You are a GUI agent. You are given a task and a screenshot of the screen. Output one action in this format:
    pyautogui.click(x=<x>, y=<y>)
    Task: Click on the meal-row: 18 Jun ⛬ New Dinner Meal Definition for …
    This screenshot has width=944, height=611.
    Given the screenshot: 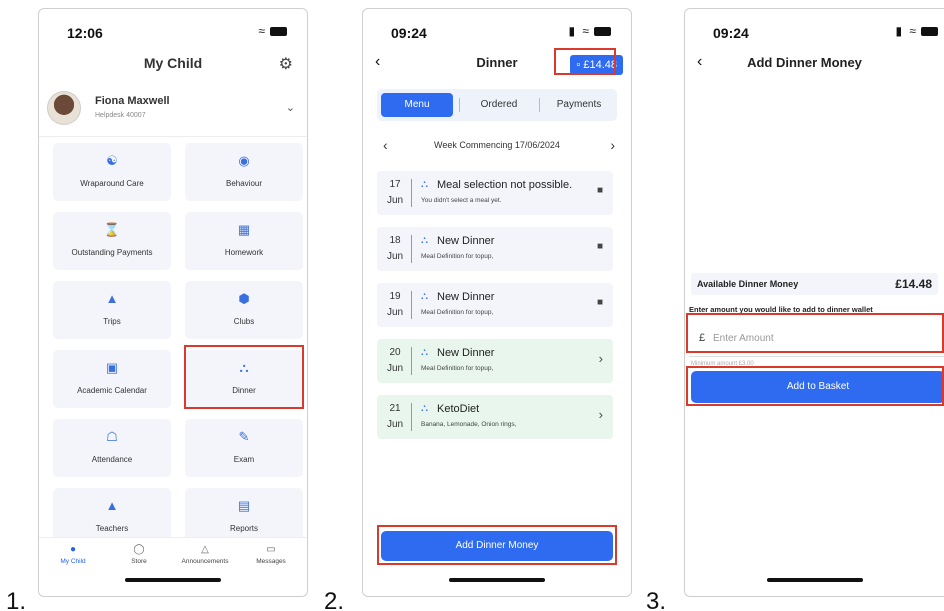 What is the action you would take?
    pyautogui.click(x=495, y=249)
    